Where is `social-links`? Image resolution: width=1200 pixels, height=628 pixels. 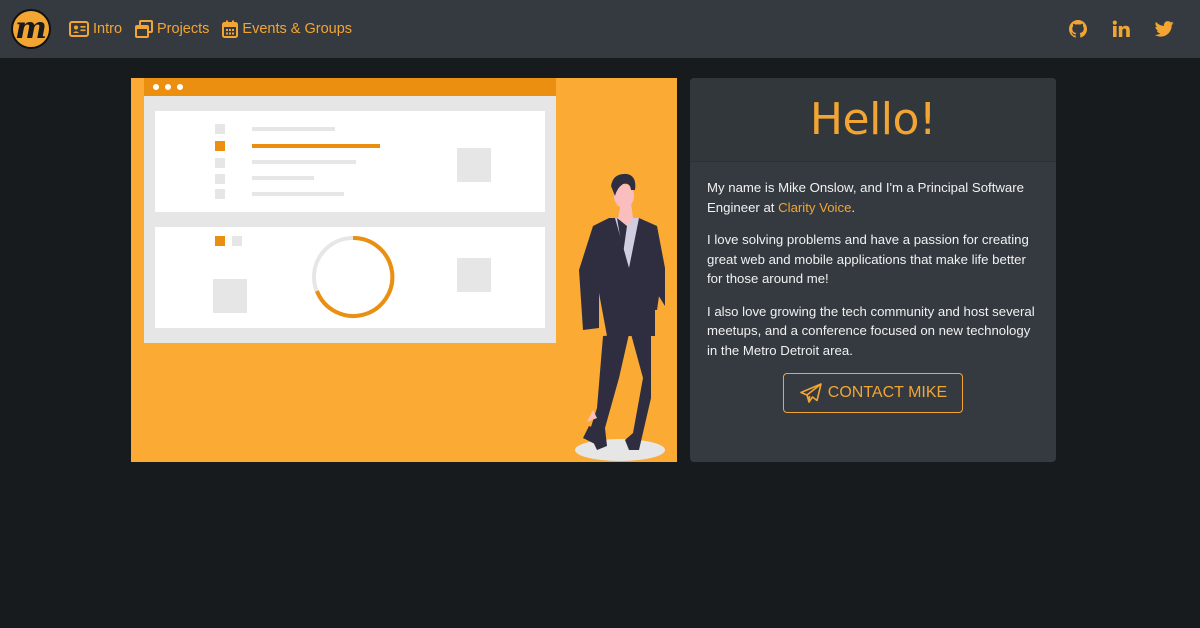 social-links is located at coordinates (1117, 29).